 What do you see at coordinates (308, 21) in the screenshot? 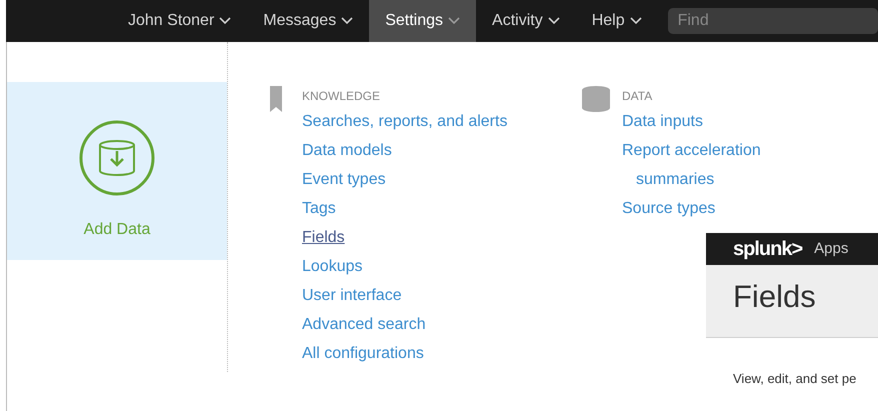
I see `menu-item: Messages` at bounding box center [308, 21].